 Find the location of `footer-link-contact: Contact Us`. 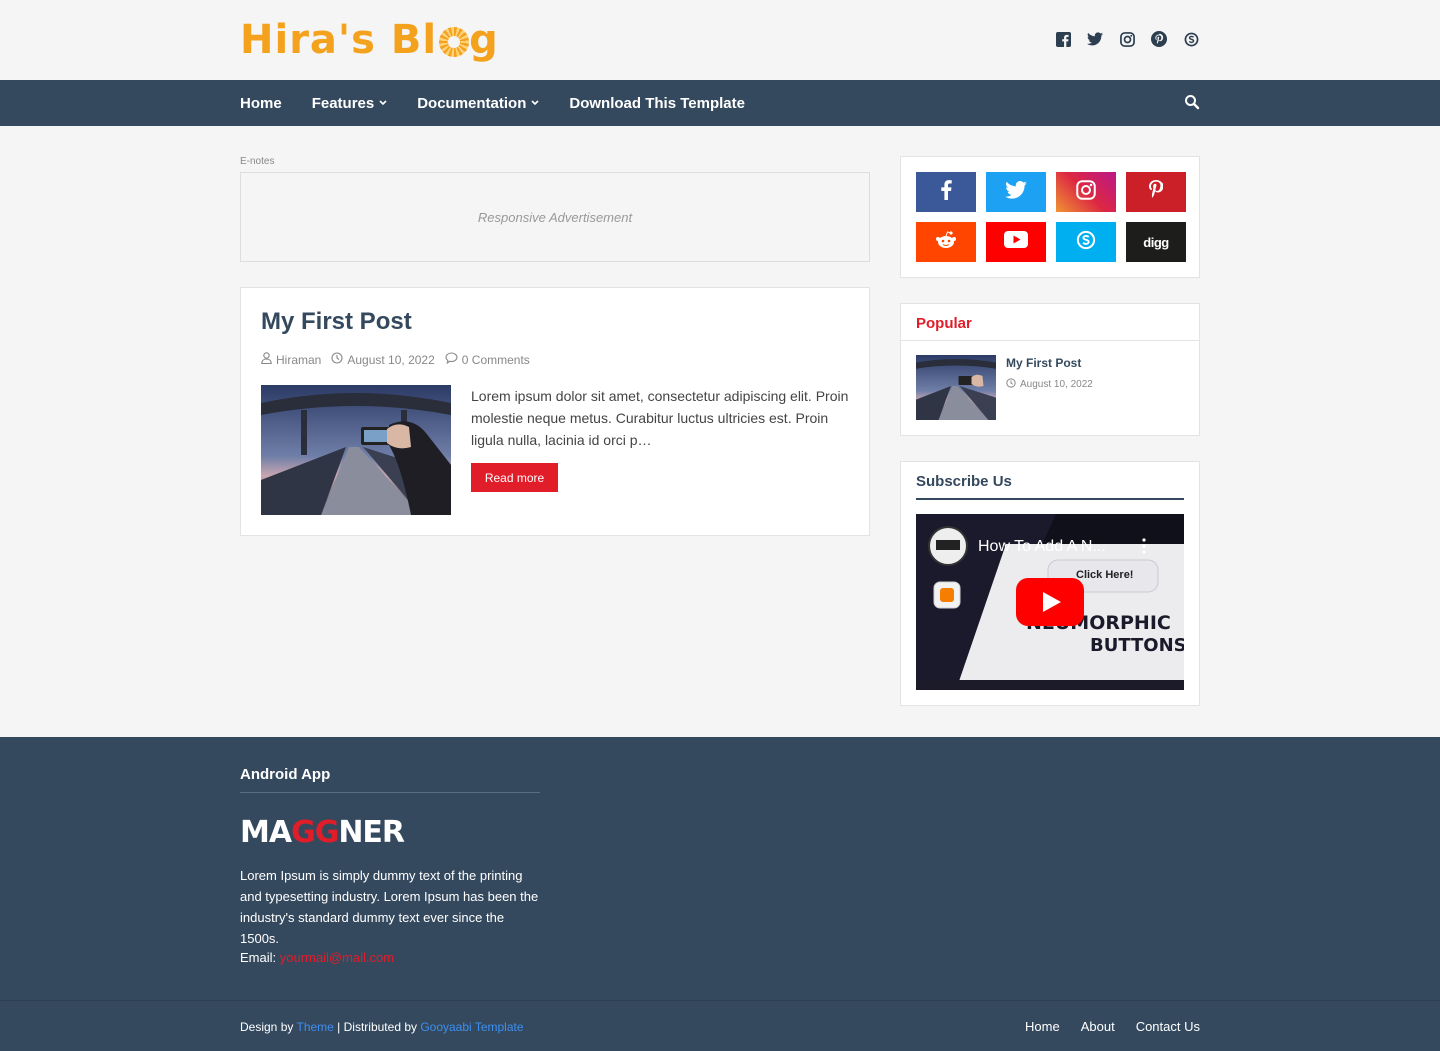

footer-link-contact: Contact Us is located at coordinates (1168, 1026).